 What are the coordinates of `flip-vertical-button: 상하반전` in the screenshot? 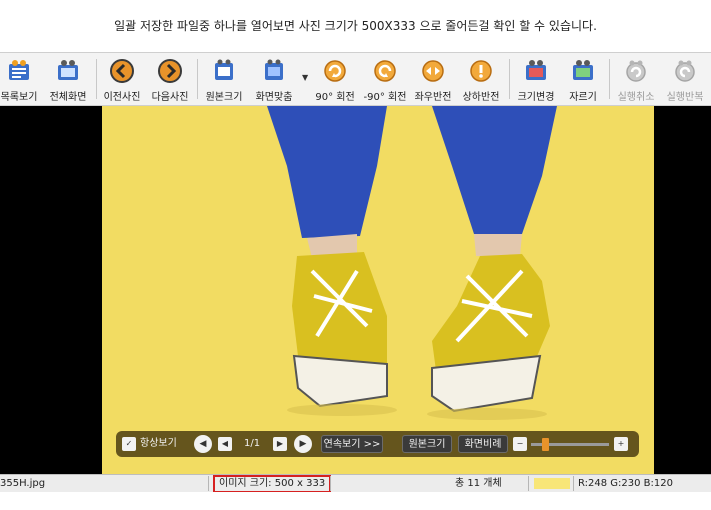 It's located at (481, 79).